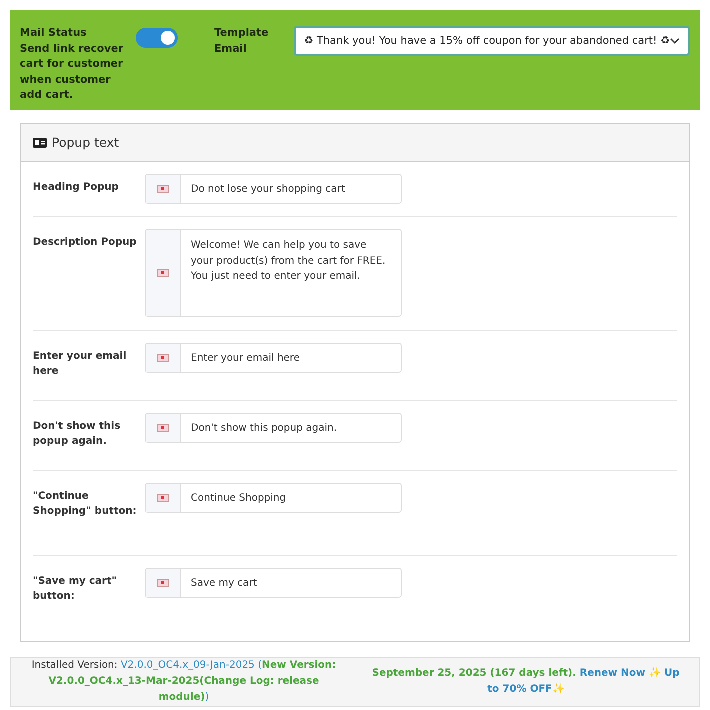 Image resolution: width=710 pixels, height=710 pixels. I want to click on textarea-field: Welcome! We can help you to save your product(s) from the cart for FREE. You just need to enter your email., so click(273, 273).